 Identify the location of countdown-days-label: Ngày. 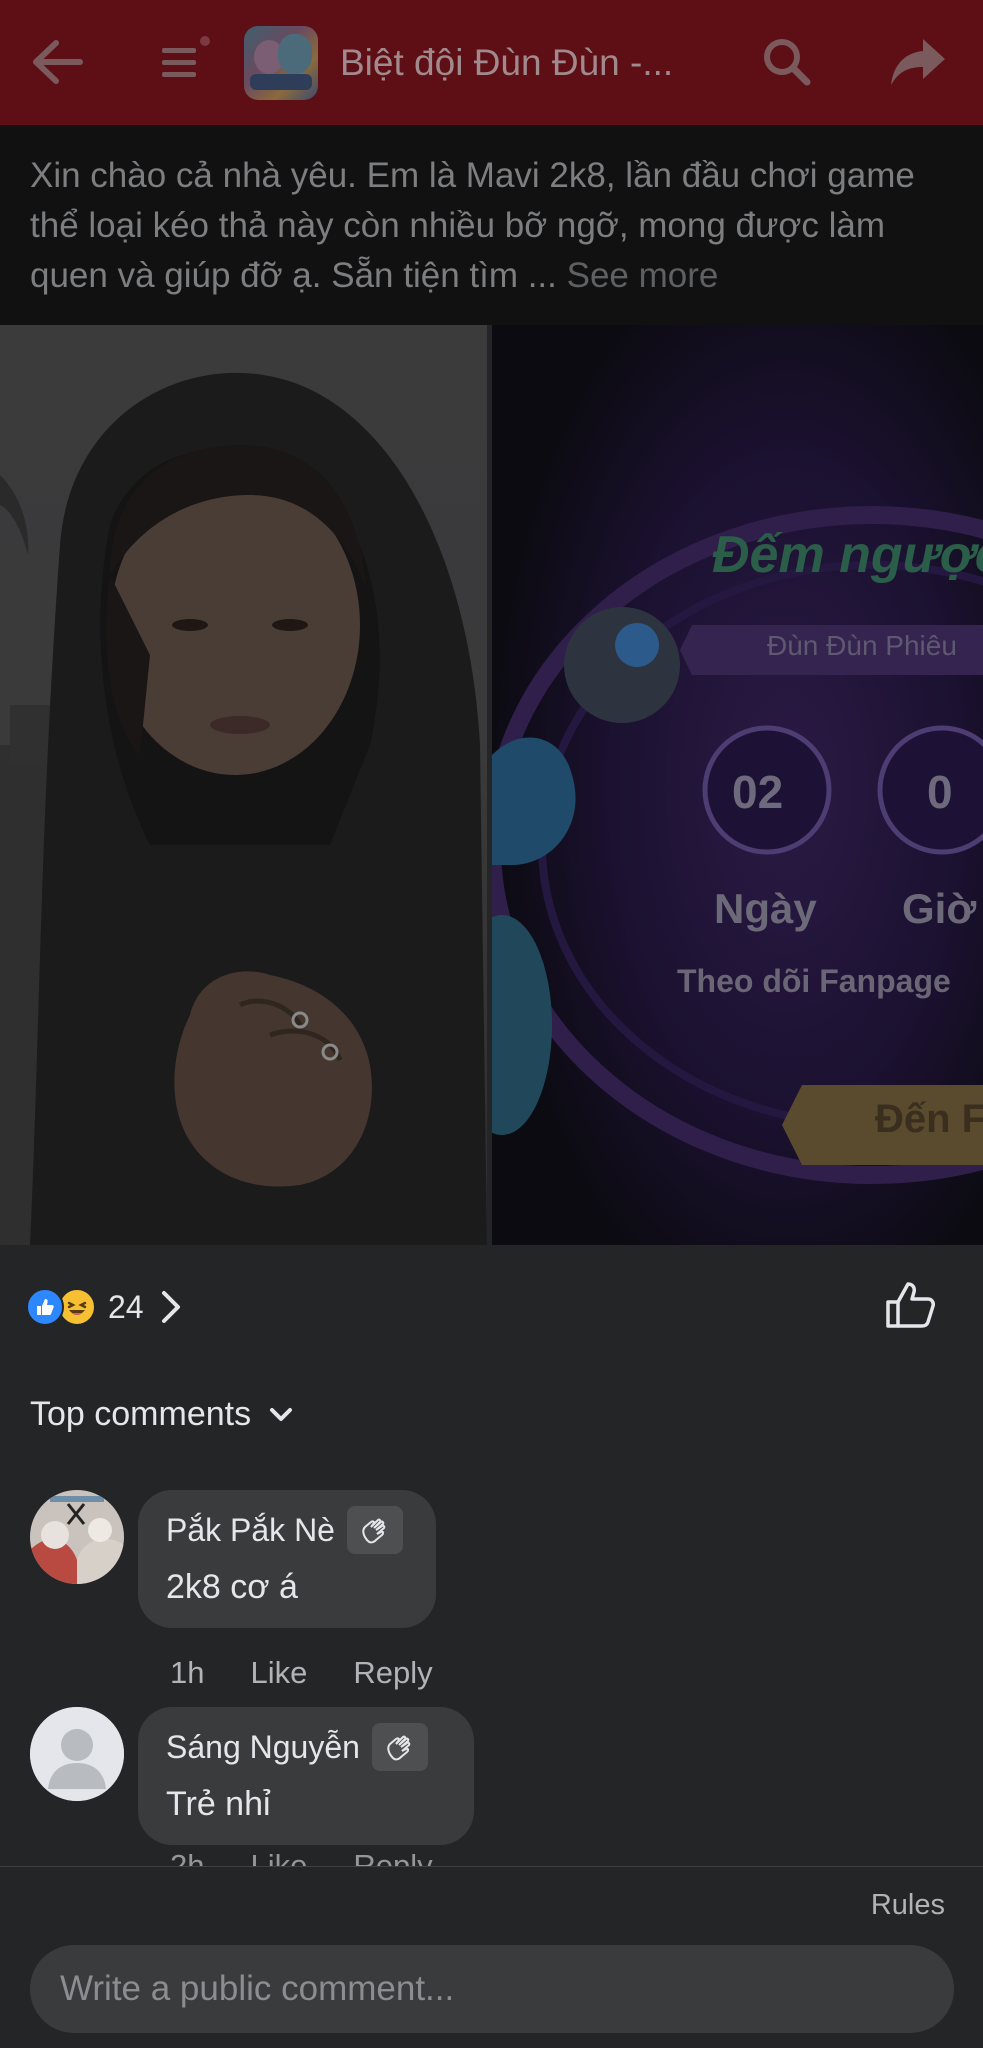
(765, 908).